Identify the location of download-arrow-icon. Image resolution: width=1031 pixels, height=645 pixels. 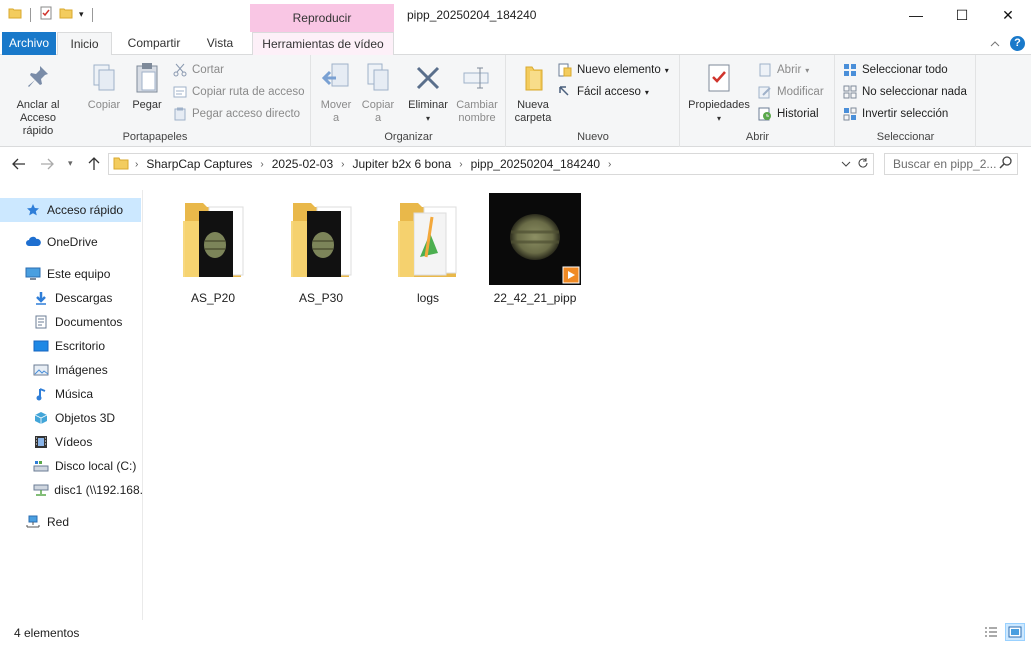
(41, 298).